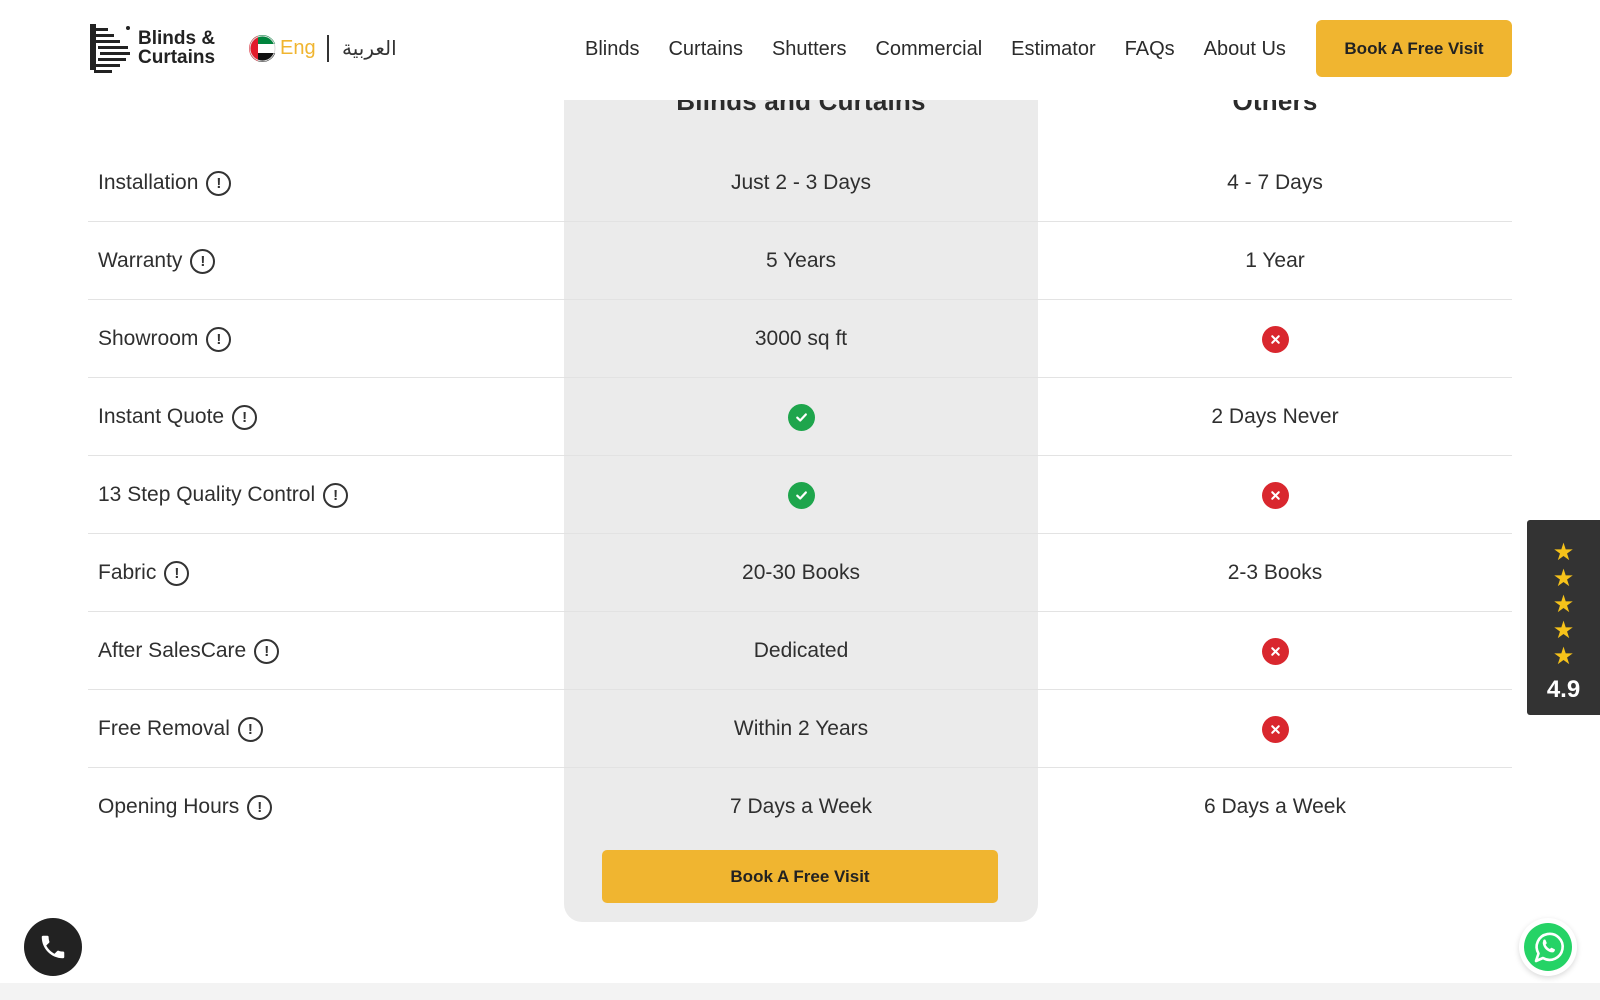 The width and height of the screenshot is (1600, 1000). I want to click on feature-label-text: After SalesCare, so click(172, 650).